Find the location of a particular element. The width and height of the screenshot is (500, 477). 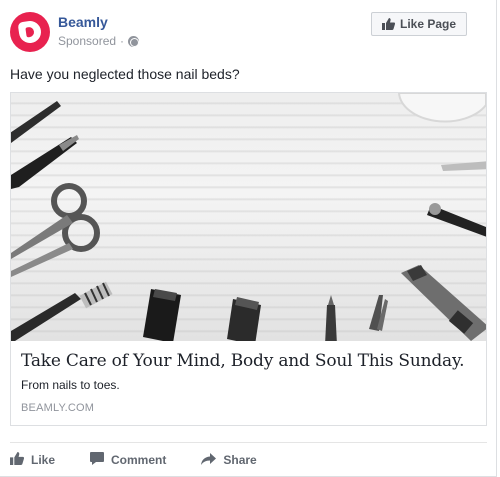

link-description: From nails to toes. is located at coordinates (70, 385).